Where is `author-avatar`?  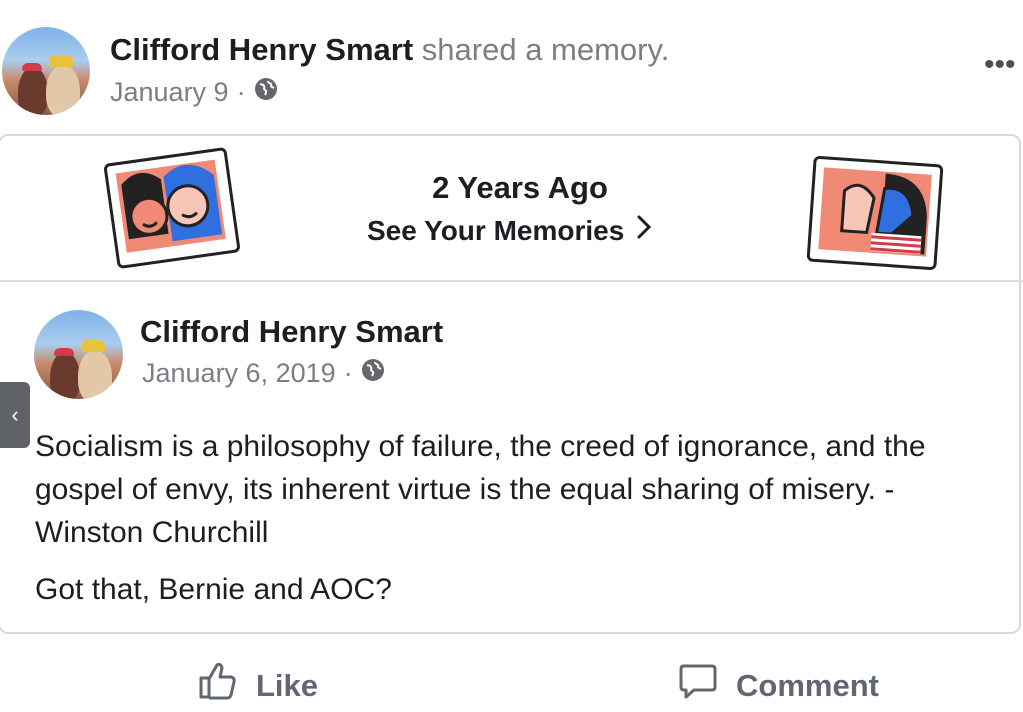 author-avatar is located at coordinates (46, 71).